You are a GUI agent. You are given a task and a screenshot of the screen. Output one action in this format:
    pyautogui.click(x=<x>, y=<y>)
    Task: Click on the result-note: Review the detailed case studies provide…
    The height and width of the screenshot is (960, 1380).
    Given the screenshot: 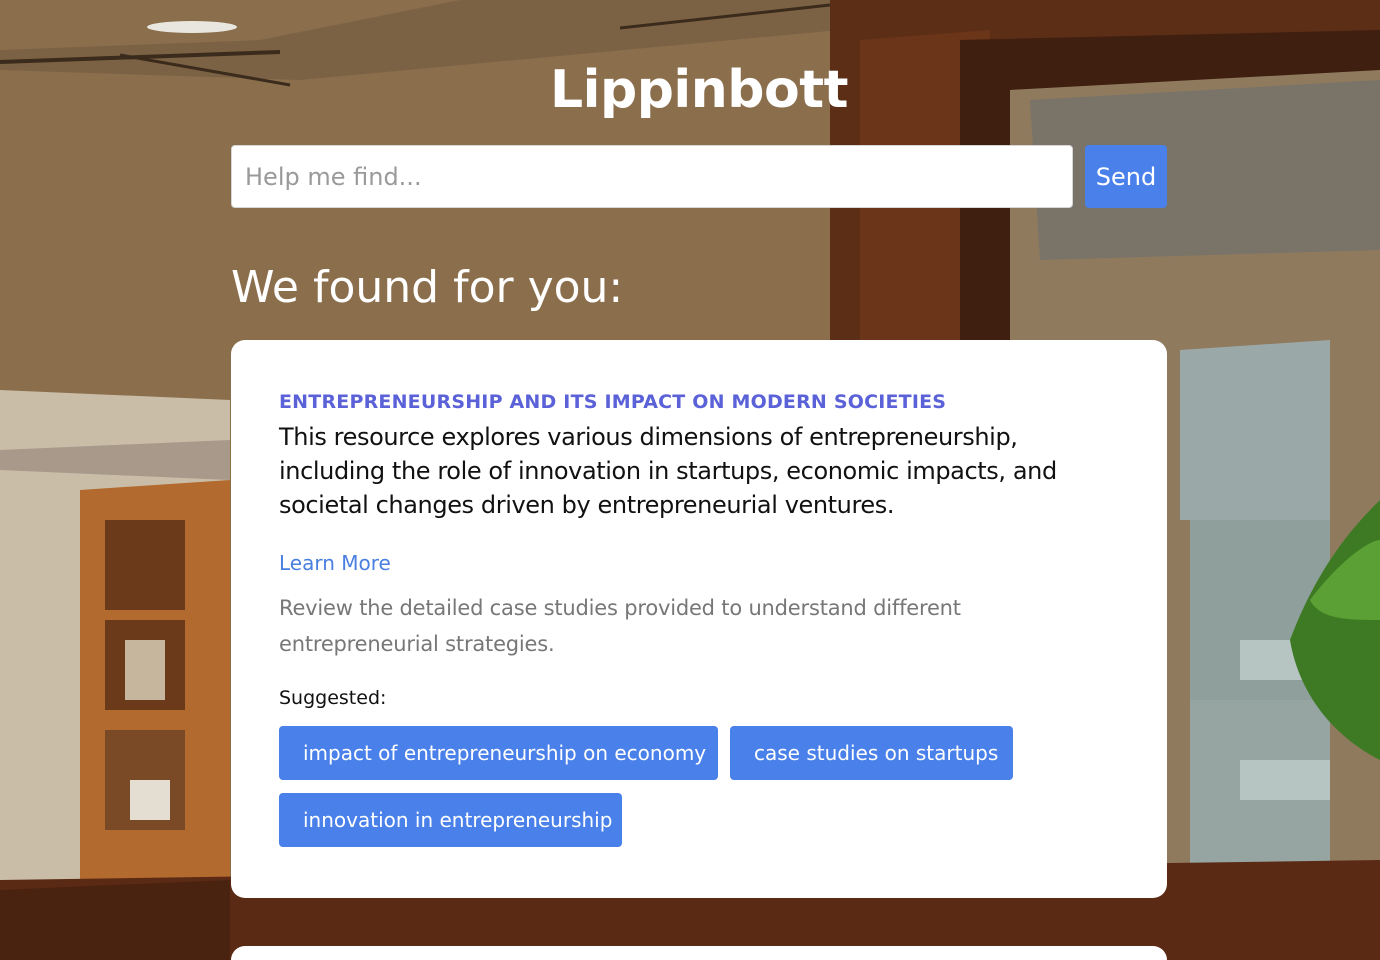 What is the action you would take?
    pyautogui.click(x=620, y=626)
    